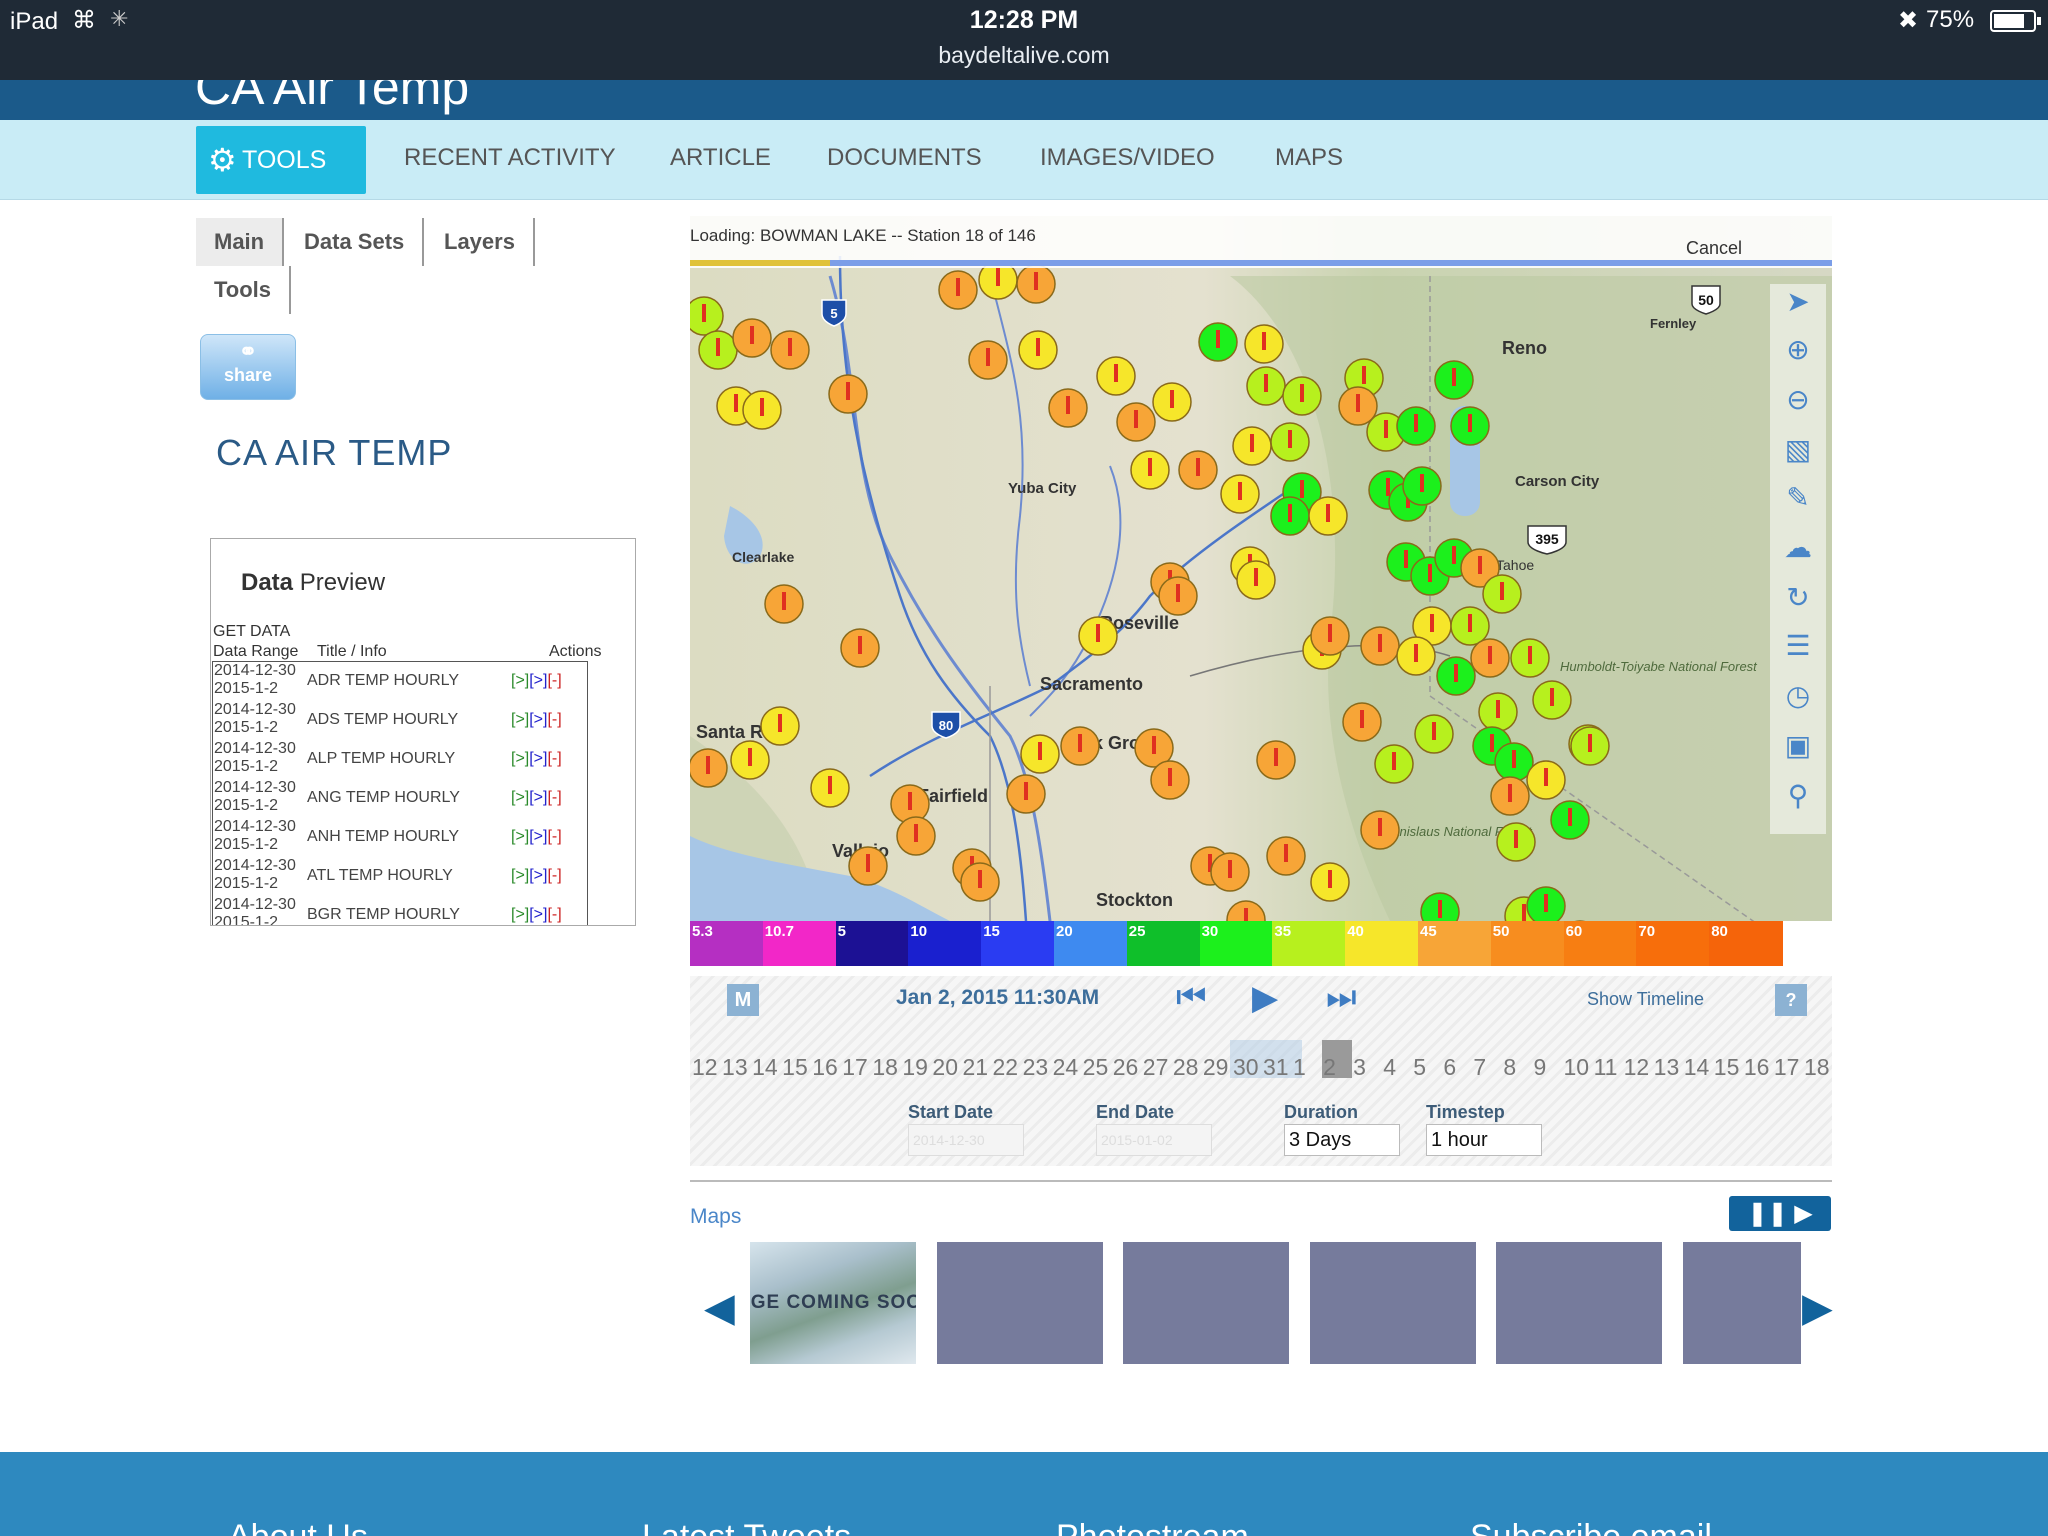  Describe the element at coordinates (872, 943) in the screenshot. I see `legend-segment: 5` at that location.